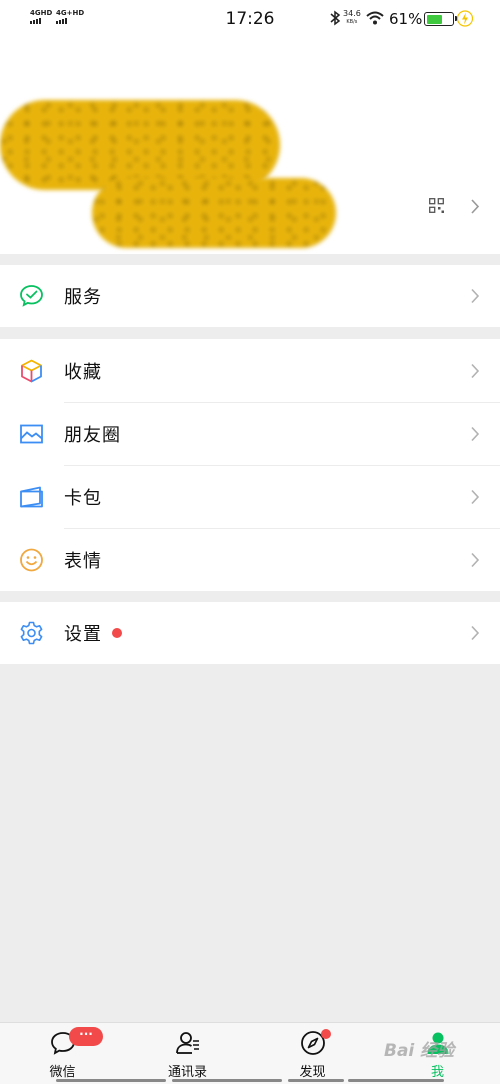  Describe the element at coordinates (31, 633) in the screenshot. I see `gear-icon` at that location.